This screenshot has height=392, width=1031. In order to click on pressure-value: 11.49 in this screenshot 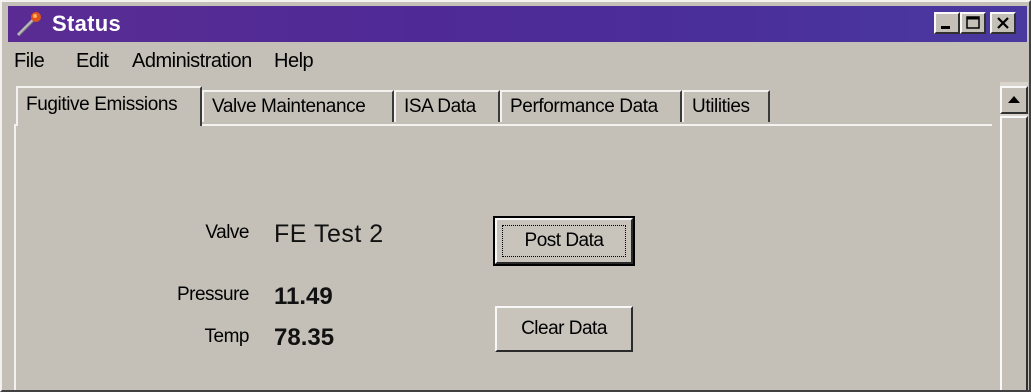, I will do `click(303, 296)`.